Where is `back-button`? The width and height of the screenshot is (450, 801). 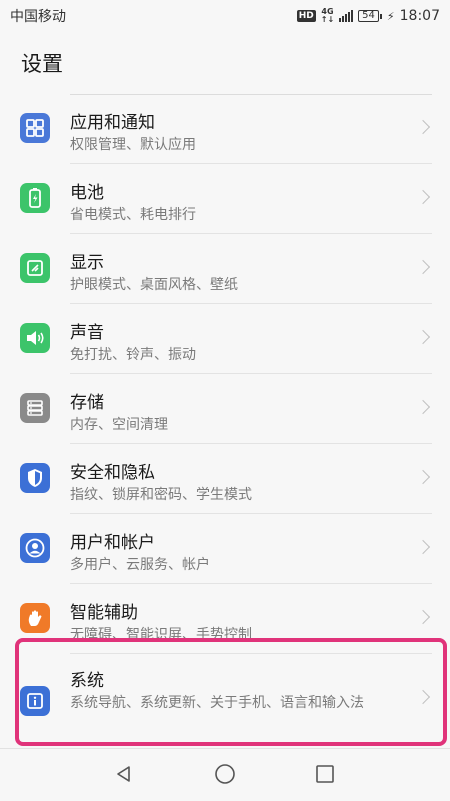 back-button is located at coordinates (124, 774).